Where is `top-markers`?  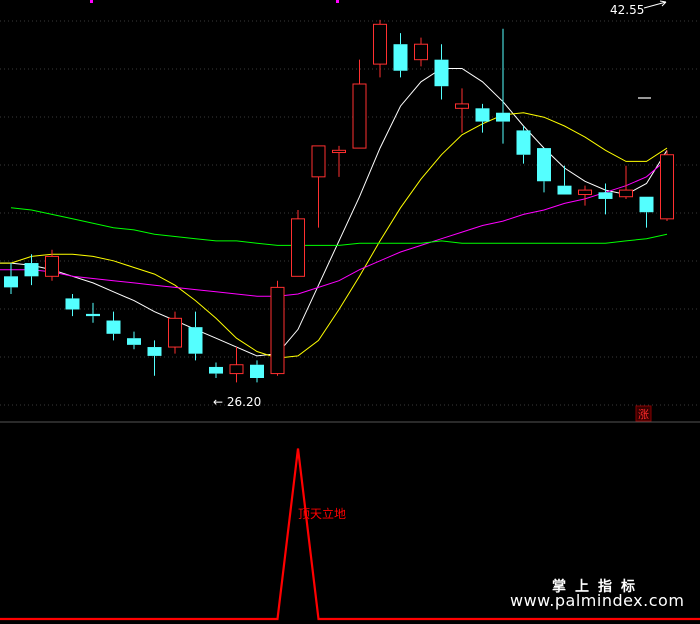
top-markers is located at coordinates (214, 1).